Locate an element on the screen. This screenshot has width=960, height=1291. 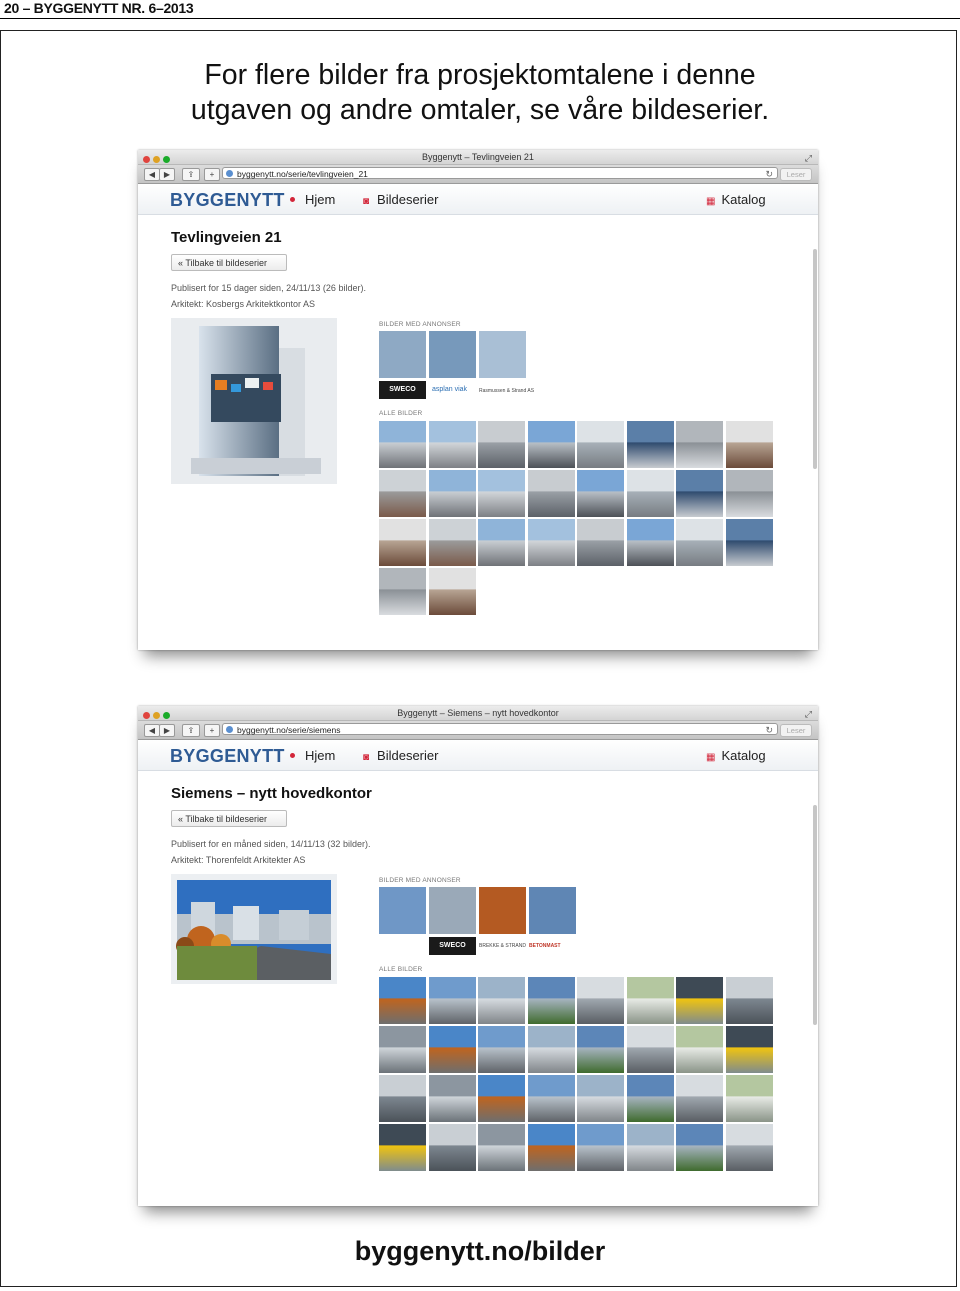
sponsor-logo-brekke: BREKKE & STRAND is located at coordinates (502, 946).